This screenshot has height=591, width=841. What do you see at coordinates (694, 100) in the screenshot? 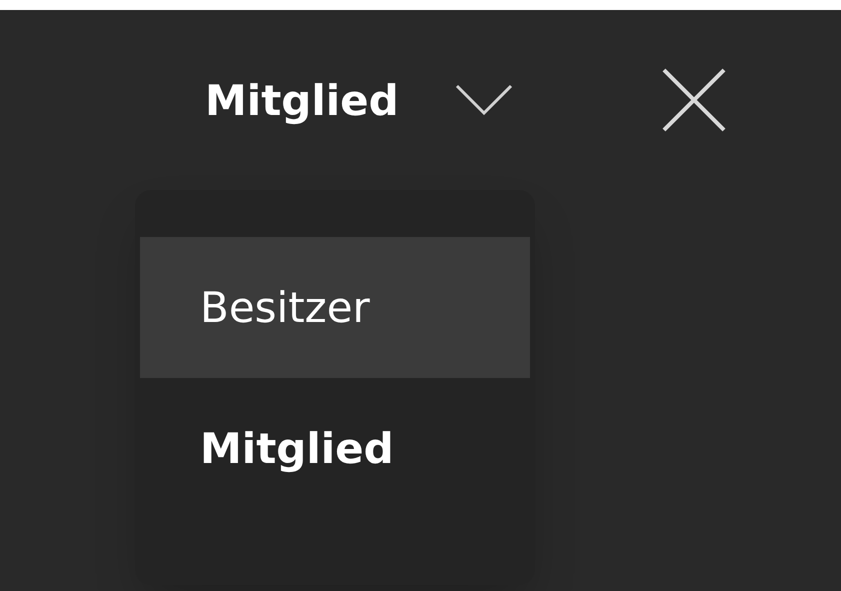
I see `close-icon` at bounding box center [694, 100].